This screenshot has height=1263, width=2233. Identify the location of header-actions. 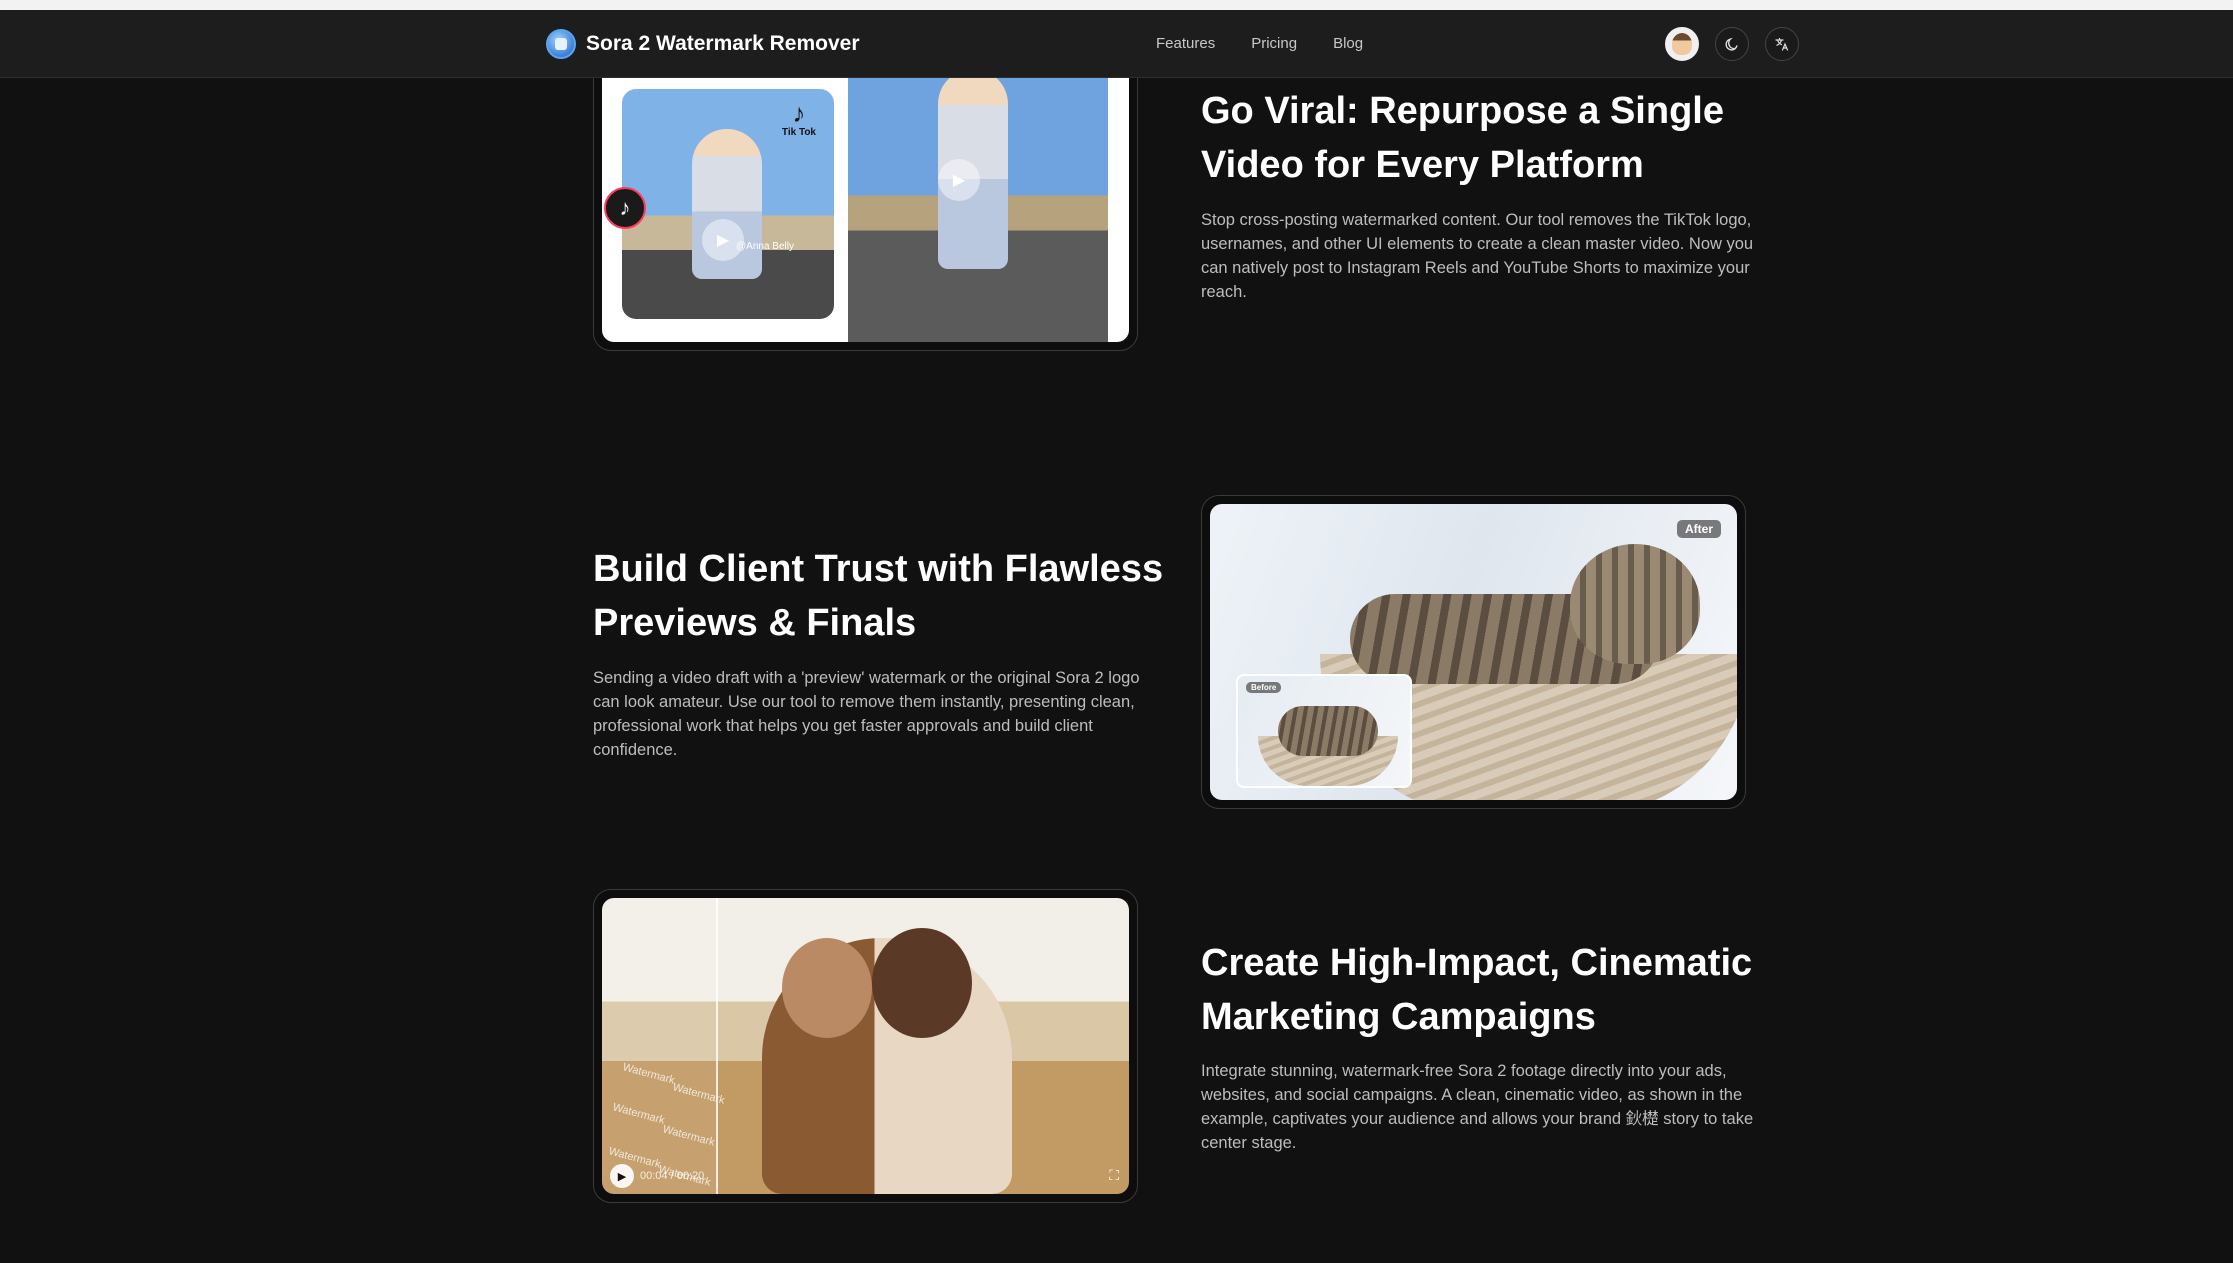
(1732, 44).